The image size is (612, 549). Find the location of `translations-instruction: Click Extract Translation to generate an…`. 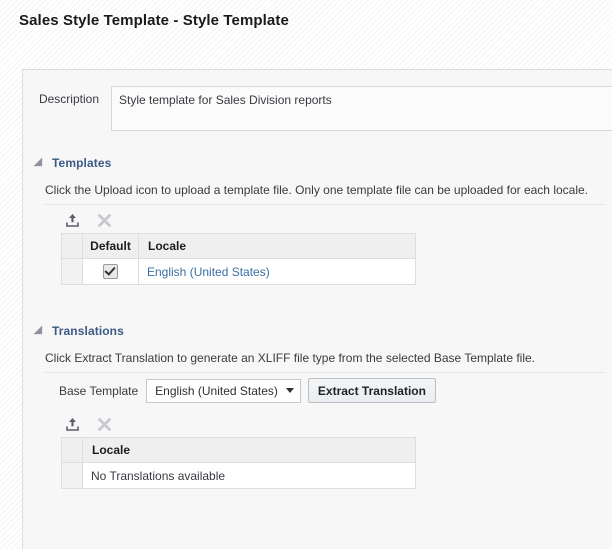

translations-instruction: Click Extract Translation to generate an… is located at coordinates (290, 358).